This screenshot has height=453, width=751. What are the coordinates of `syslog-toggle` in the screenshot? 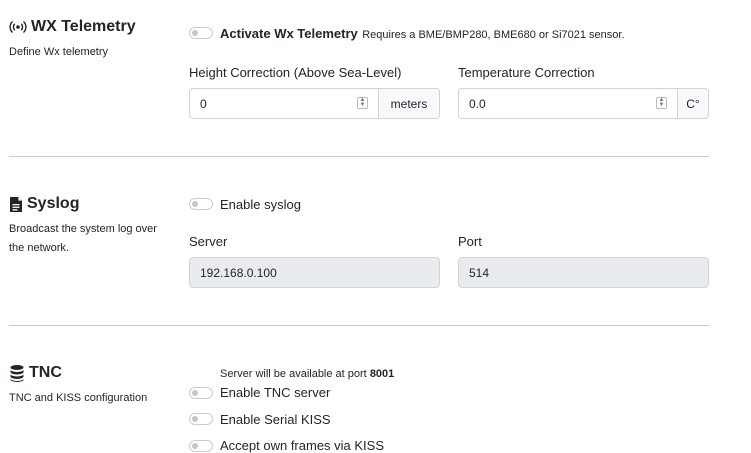 It's located at (201, 204).